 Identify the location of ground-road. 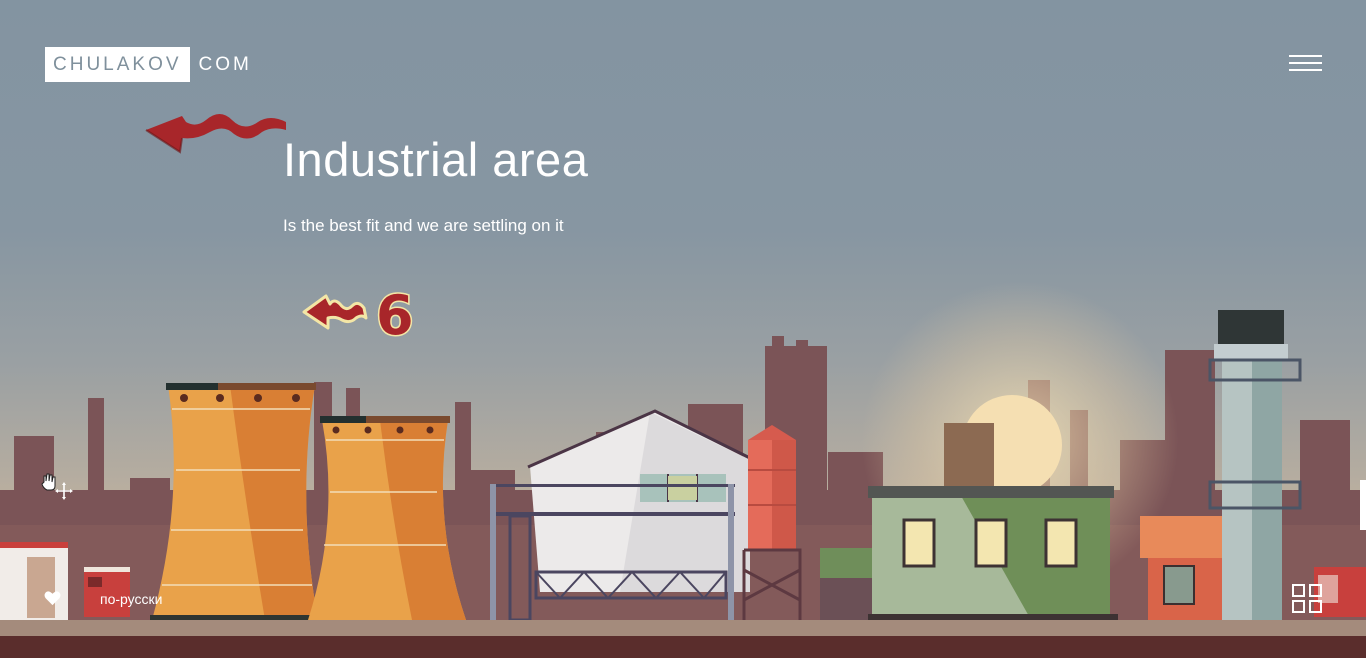
(683, 628).